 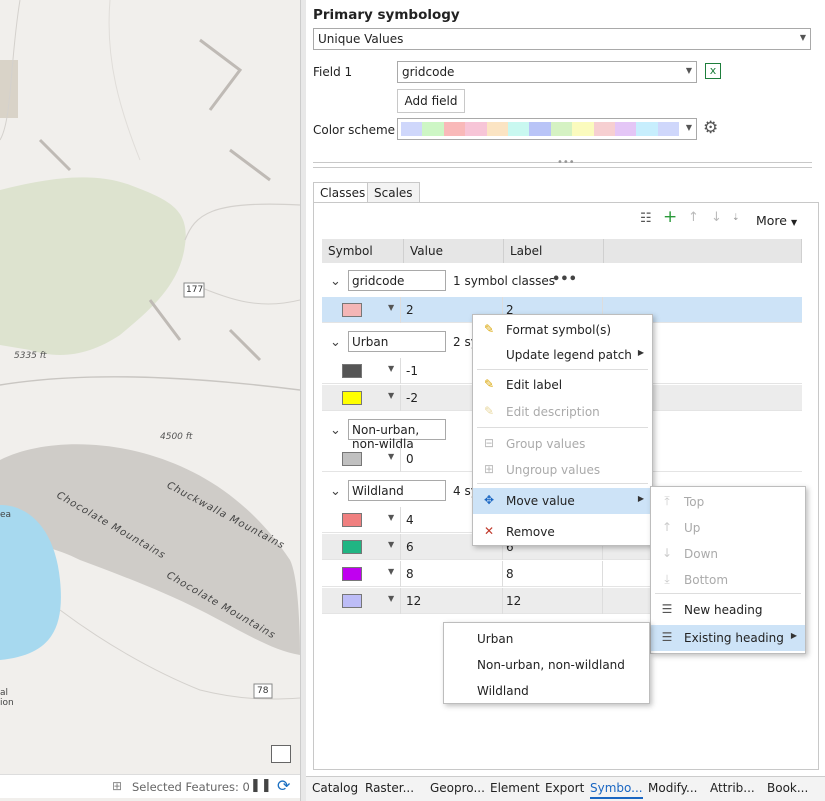 I want to click on menu-item: Urban, so click(x=546, y=639).